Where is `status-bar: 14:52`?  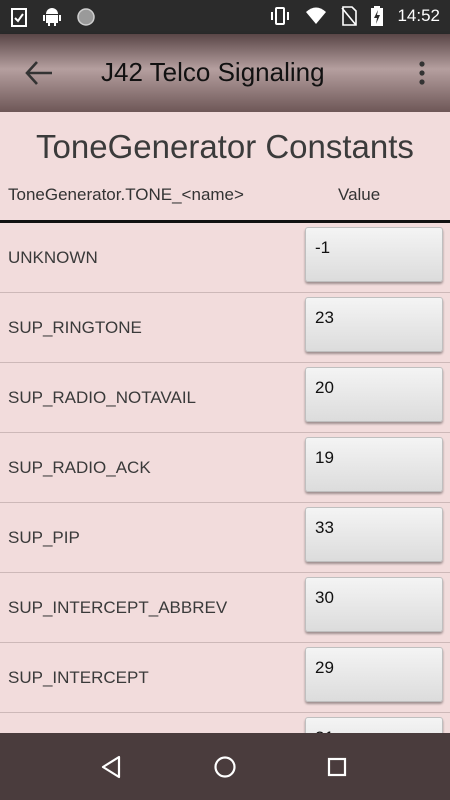
status-bar: 14:52 is located at coordinates (225, 17).